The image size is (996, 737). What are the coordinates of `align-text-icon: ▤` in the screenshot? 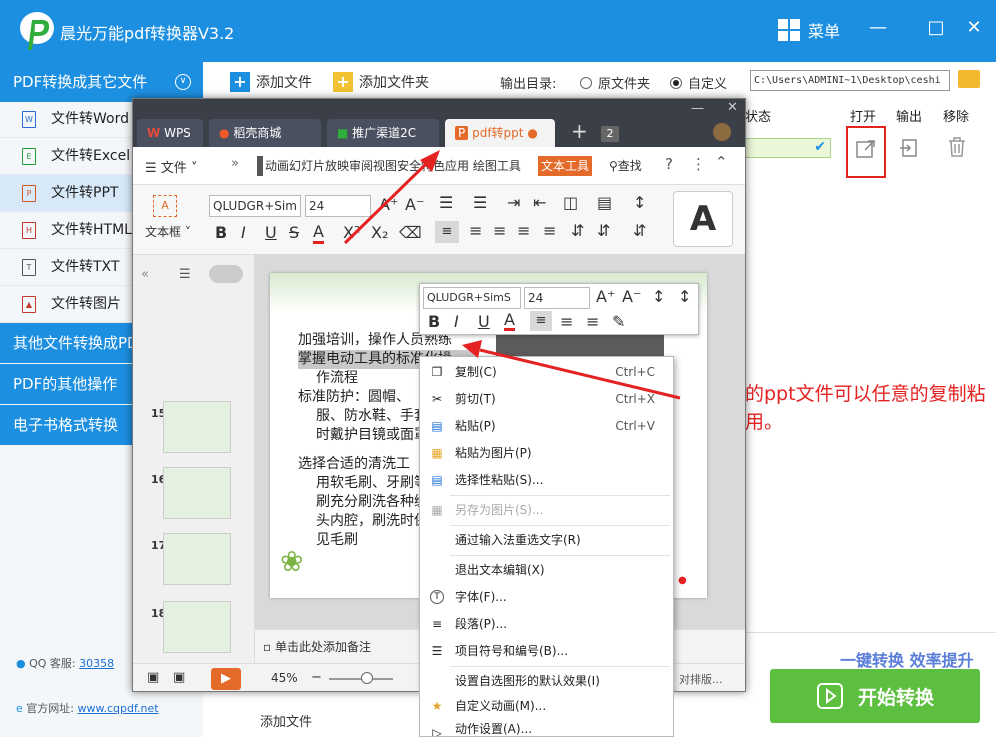 It's located at (604, 202).